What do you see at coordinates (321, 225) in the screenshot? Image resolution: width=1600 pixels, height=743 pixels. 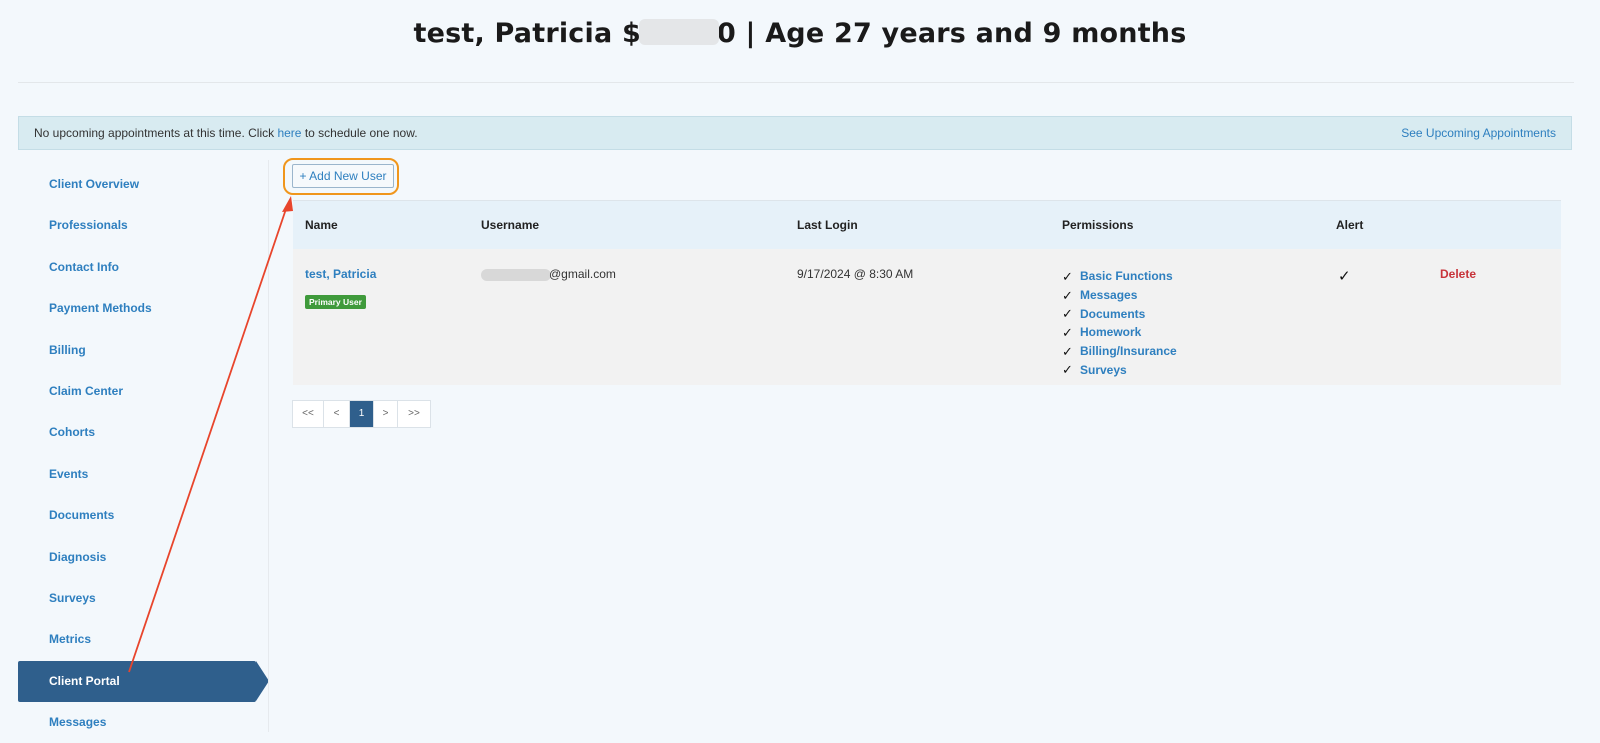 I see `header-name: Name` at bounding box center [321, 225].